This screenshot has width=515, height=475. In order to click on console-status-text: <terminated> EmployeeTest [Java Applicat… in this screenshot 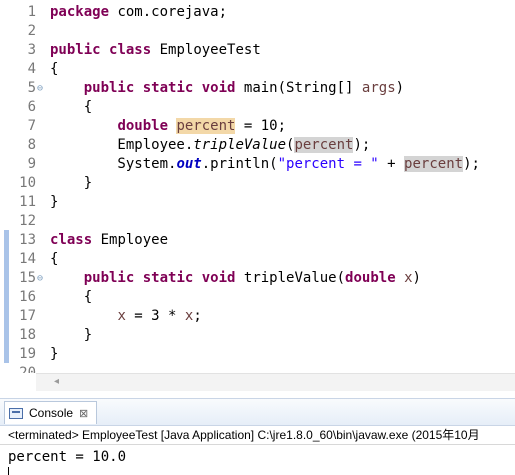, I will do `click(244, 435)`.